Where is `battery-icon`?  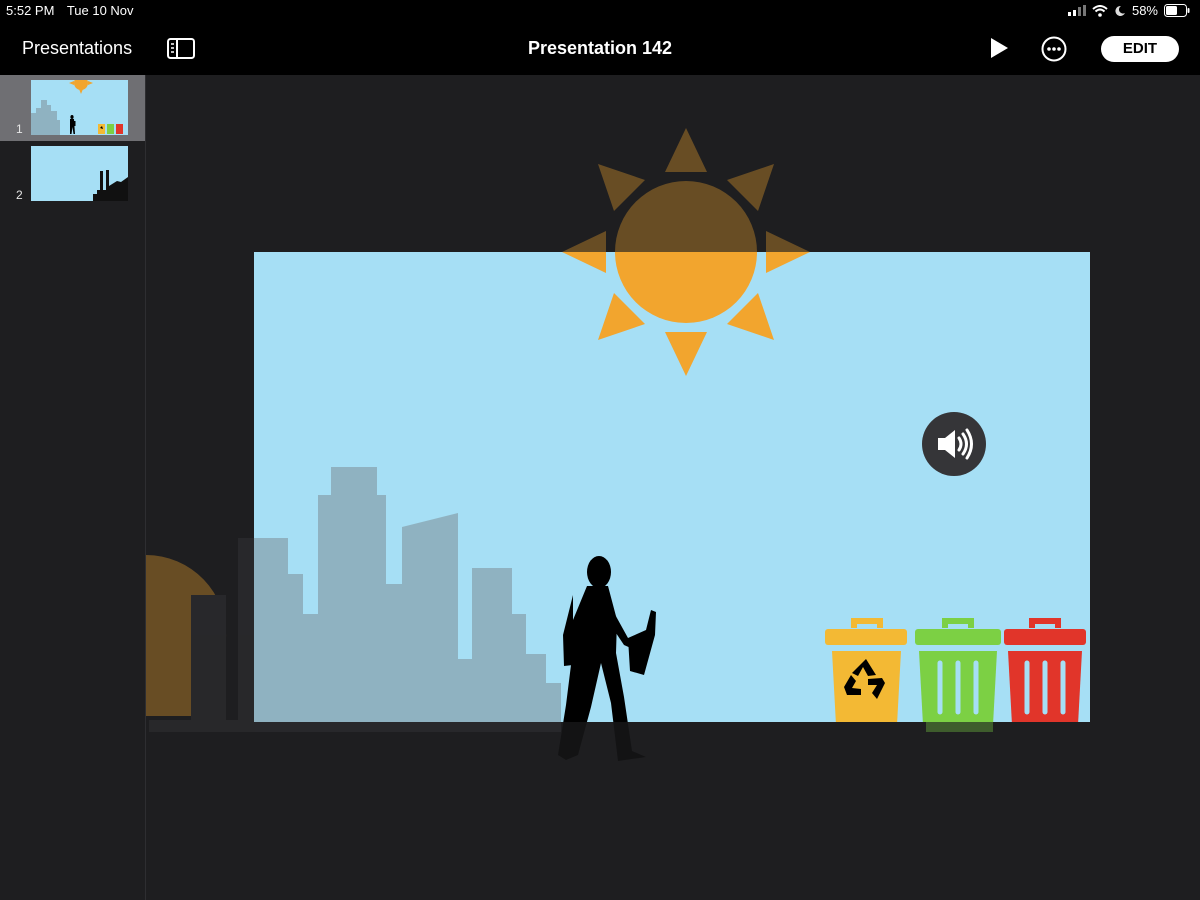
battery-icon is located at coordinates (1177, 10).